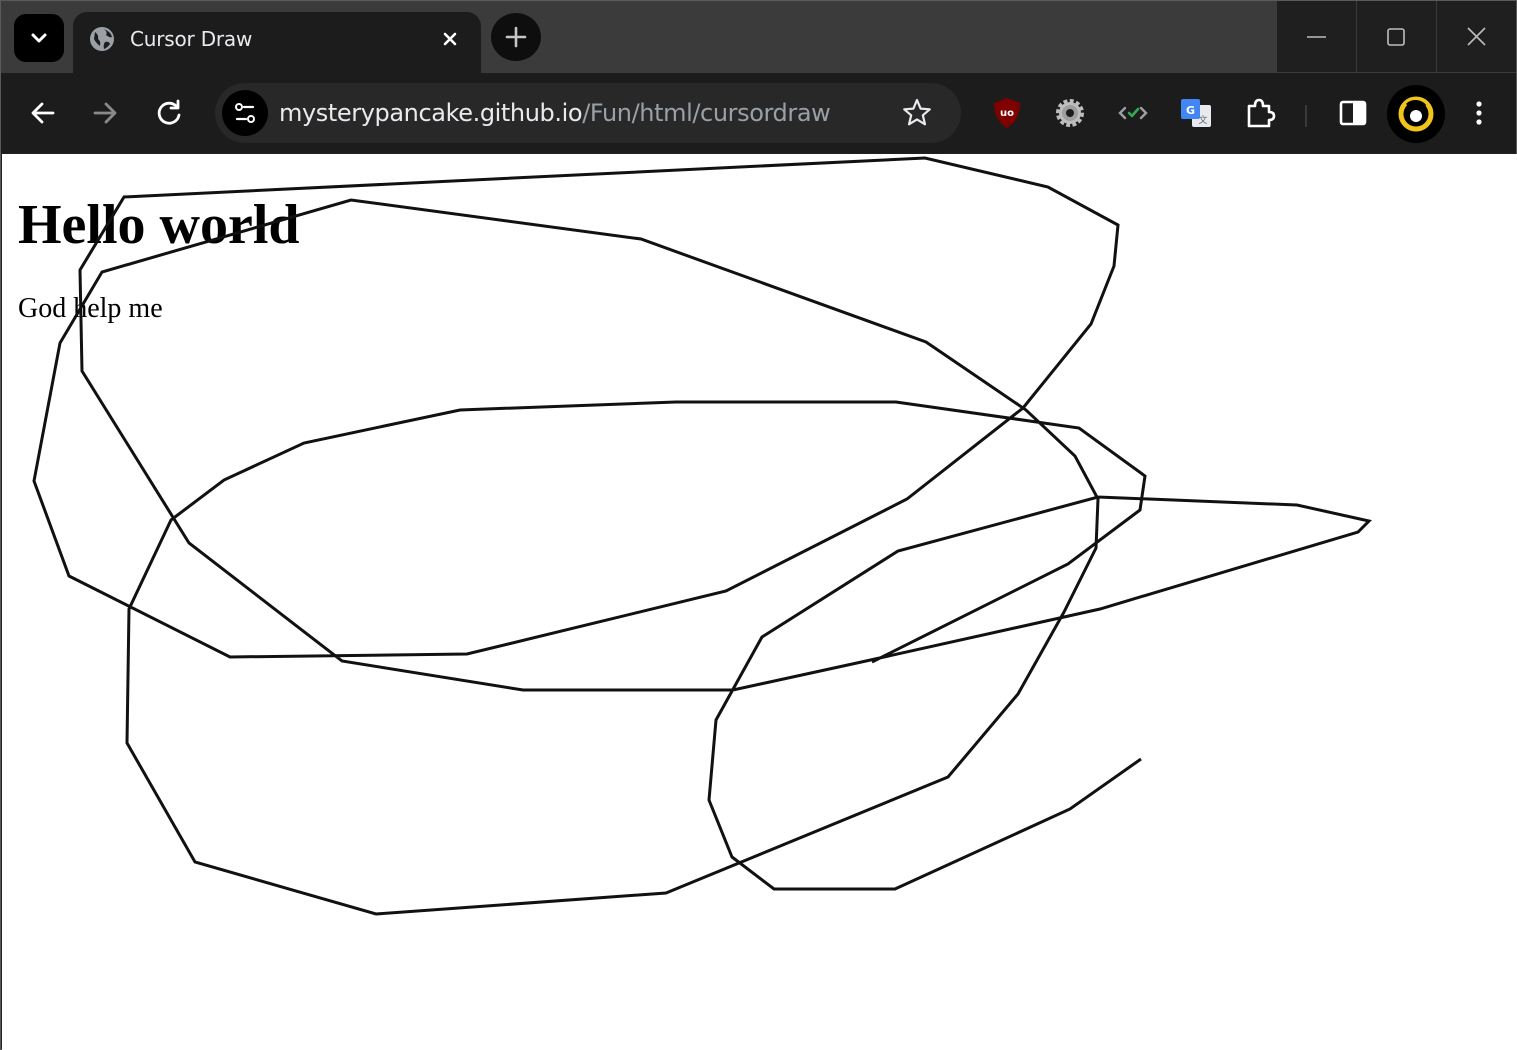  I want to click on new-tab-button, so click(516, 37).